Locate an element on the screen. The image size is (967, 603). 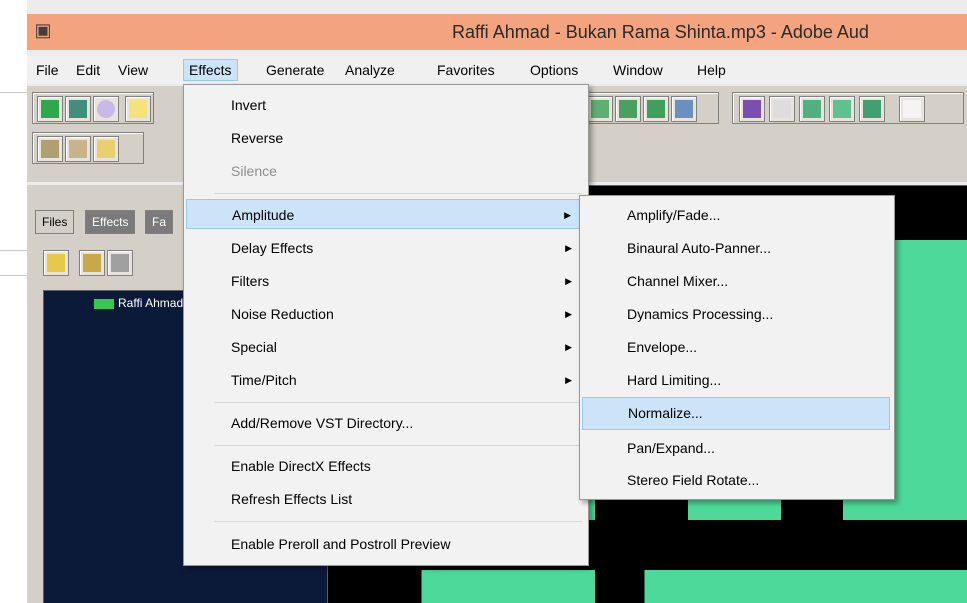
new-file-button is located at coordinates (138, 109).